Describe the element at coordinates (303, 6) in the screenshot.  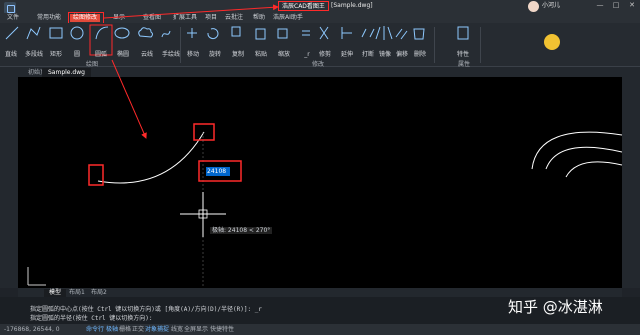
I see `app-title: 浩辰CAD看图王` at that location.